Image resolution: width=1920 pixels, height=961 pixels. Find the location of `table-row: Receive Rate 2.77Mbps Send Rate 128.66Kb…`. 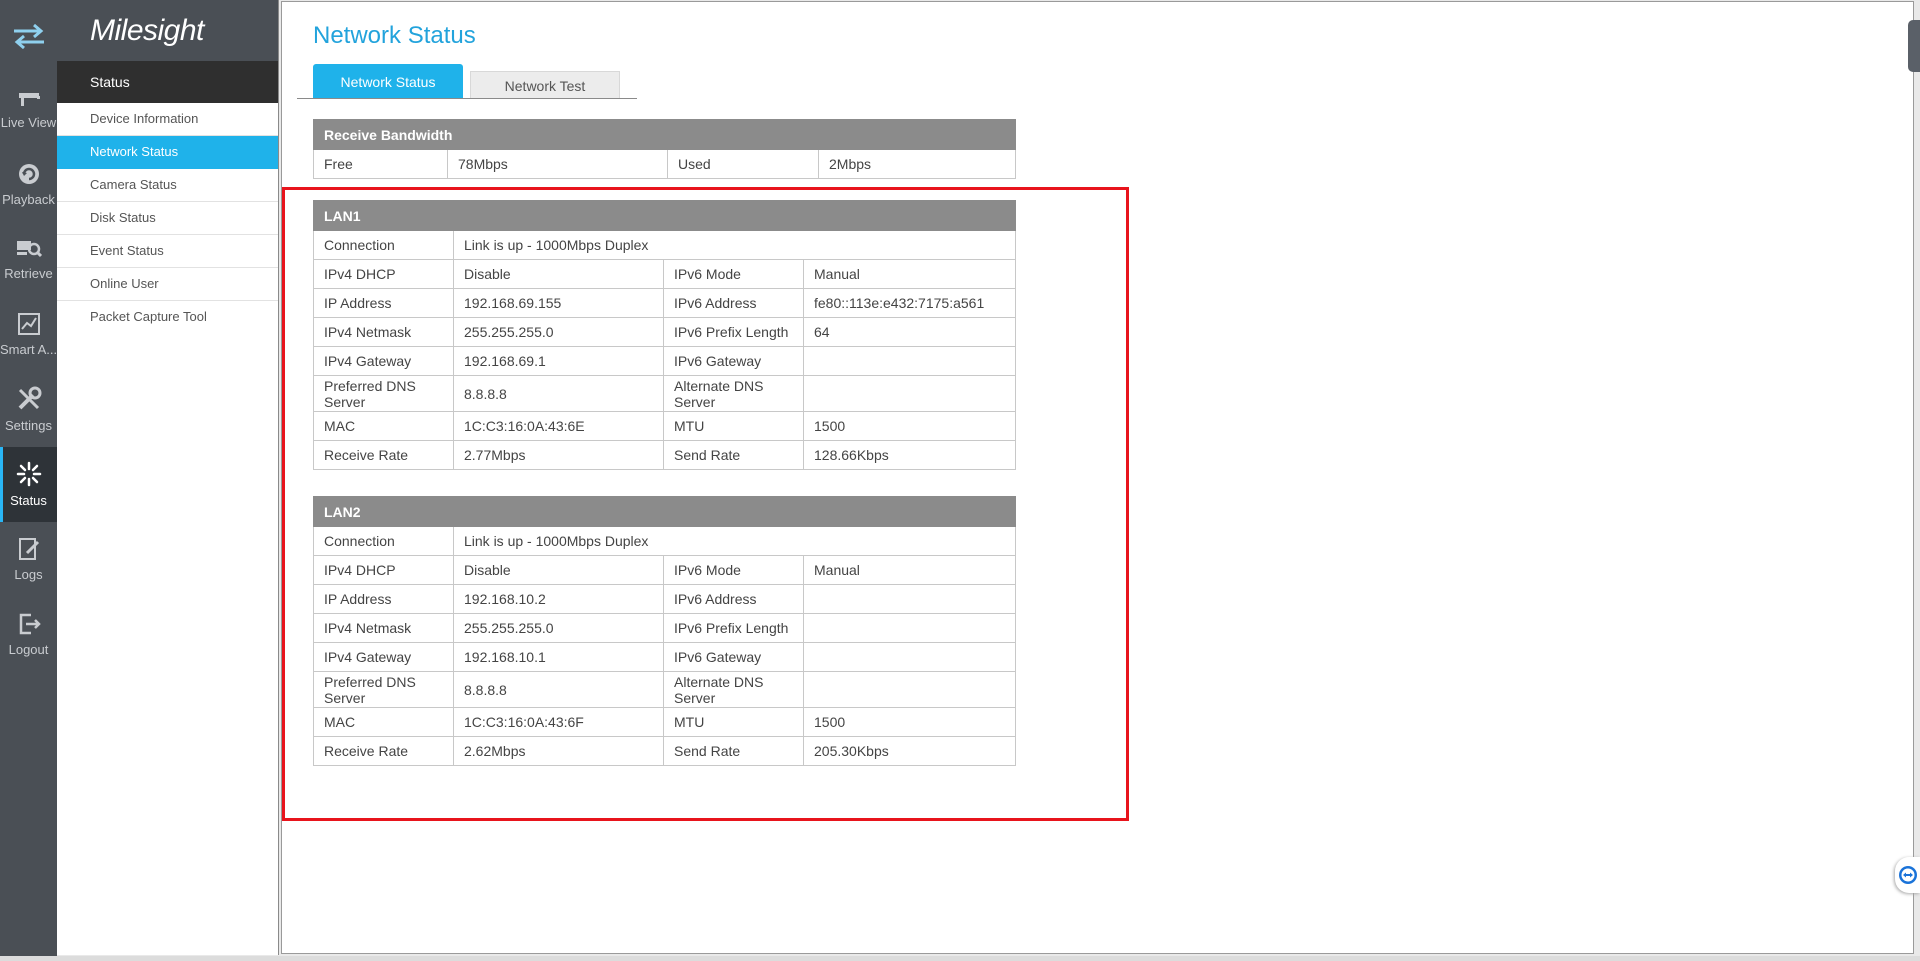

table-row: Receive Rate 2.77Mbps Send Rate 128.66Kb… is located at coordinates (664, 455).